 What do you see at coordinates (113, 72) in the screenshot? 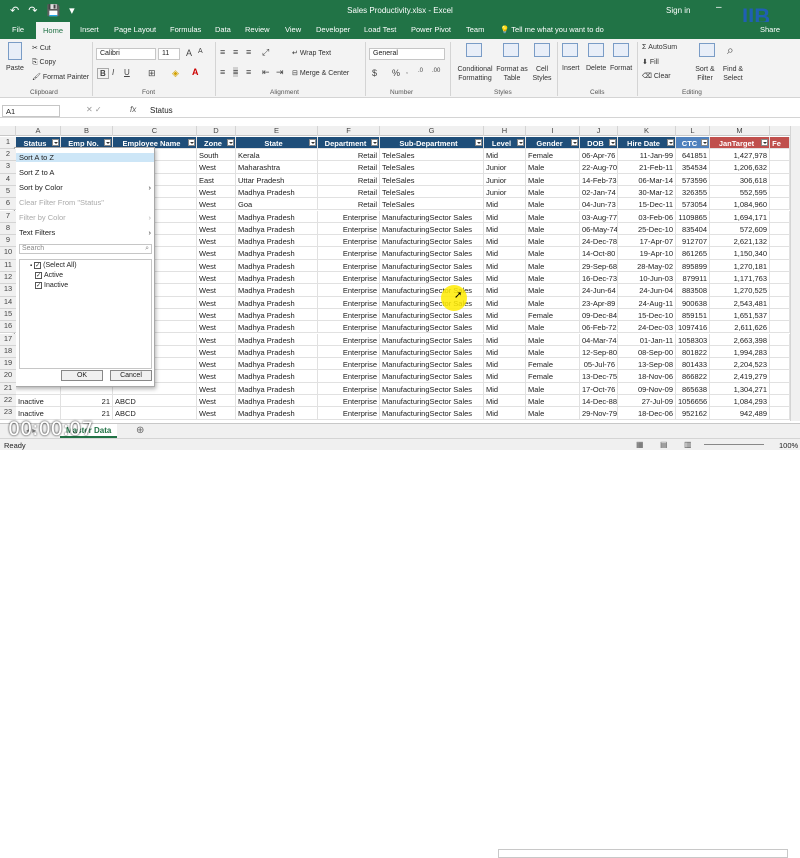
I see `italic-icon: I` at bounding box center [113, 72].